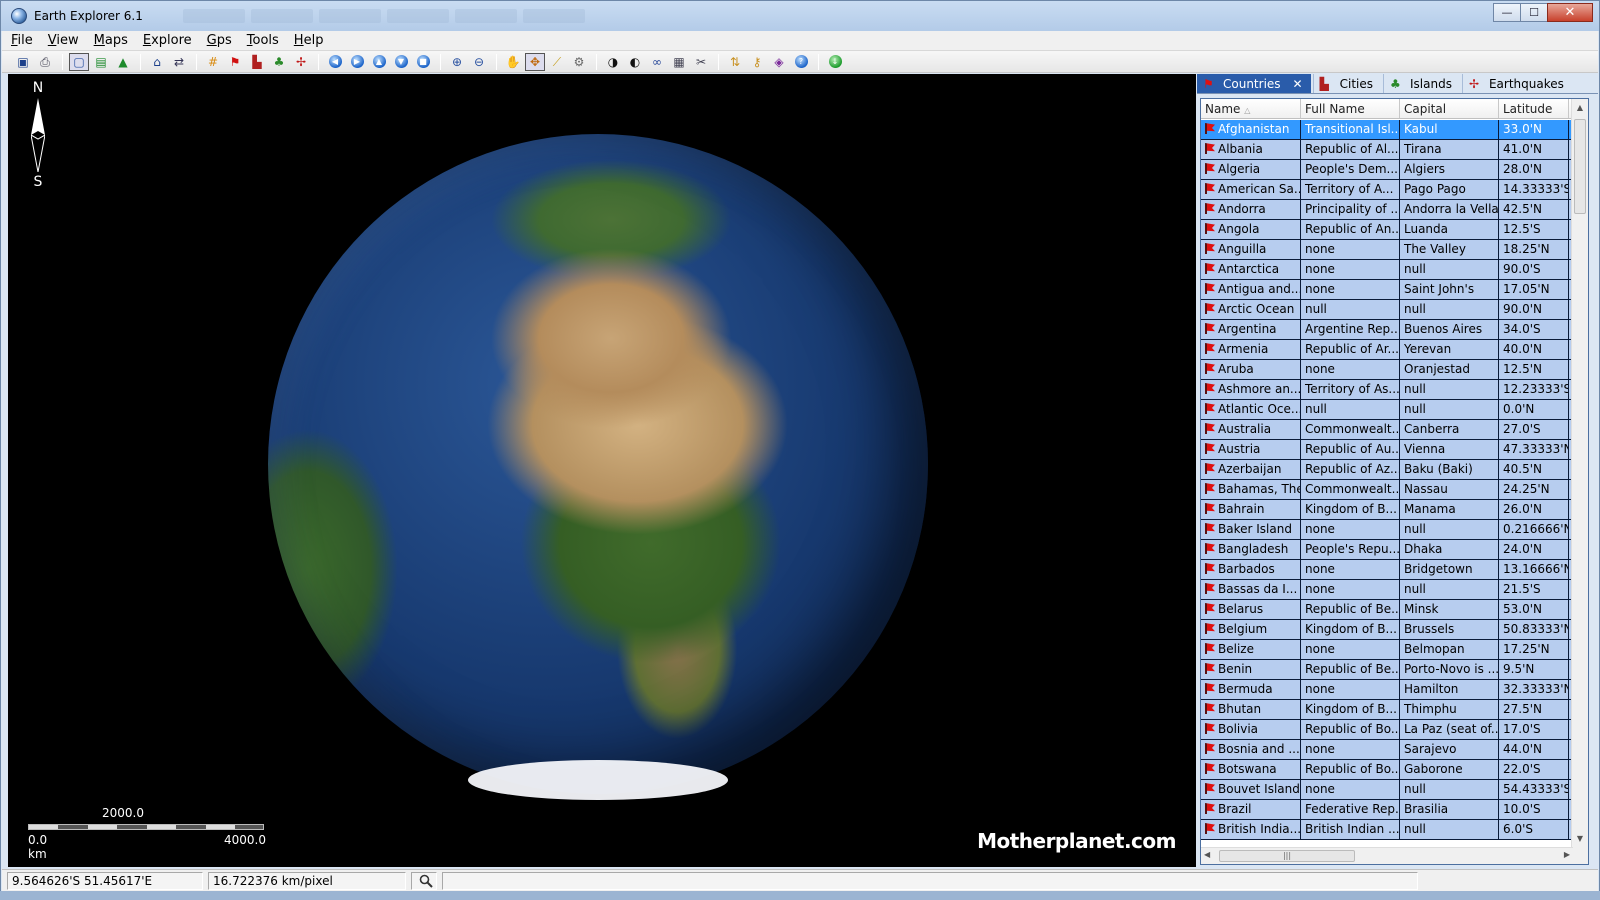 The height and width of the screenshot is (900, 1600). What do you see at coordinates (1386, 590) in the screenshot?
I see `table-row: Bassas da I... none null 21.5'S` at bounding box center [1386, 590].